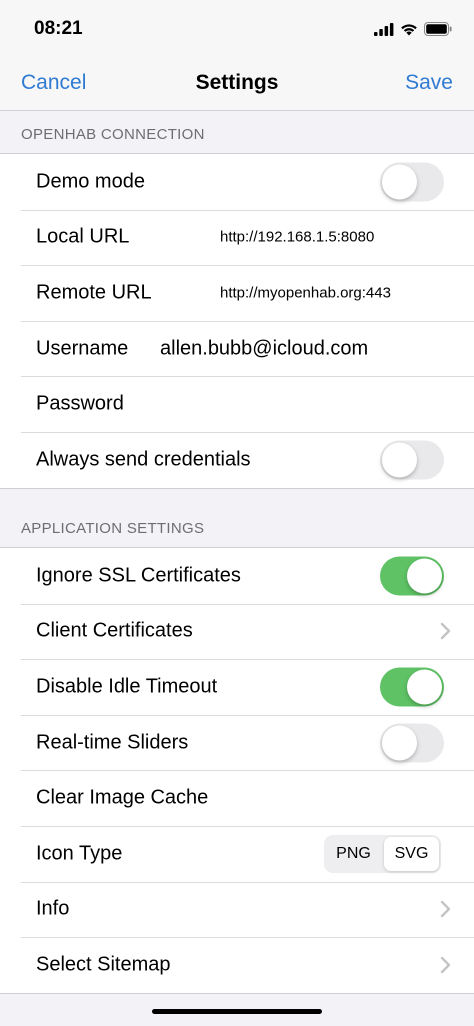 Image resolution: width=474 pixels, height=1026 pixels. I want to click on info-row: Info, so click(237, 909).